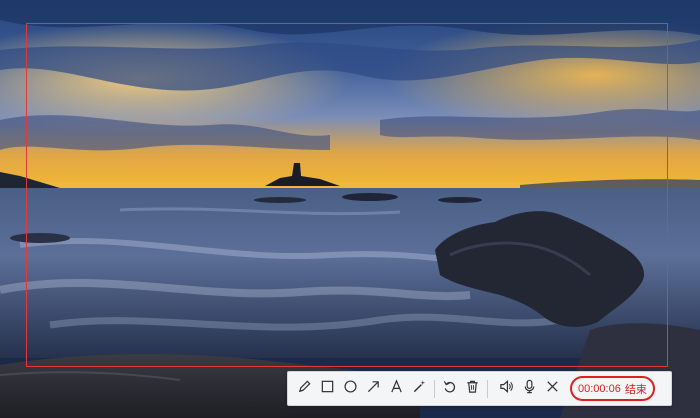 This screenshot has width=700, height=418. I want to click on recording-timer: 00:00:06, so click(599, 388).